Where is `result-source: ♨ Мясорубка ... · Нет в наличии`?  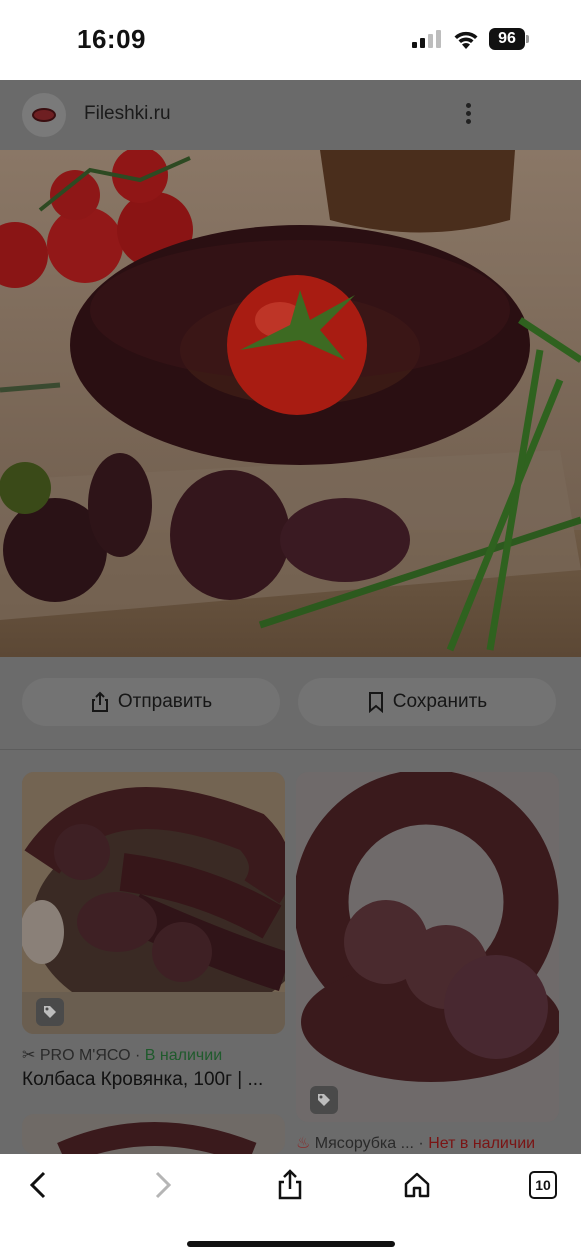
result-source: ♨ Мясорубка ... · Нет в наличии is located at coordinates (415, 1143).